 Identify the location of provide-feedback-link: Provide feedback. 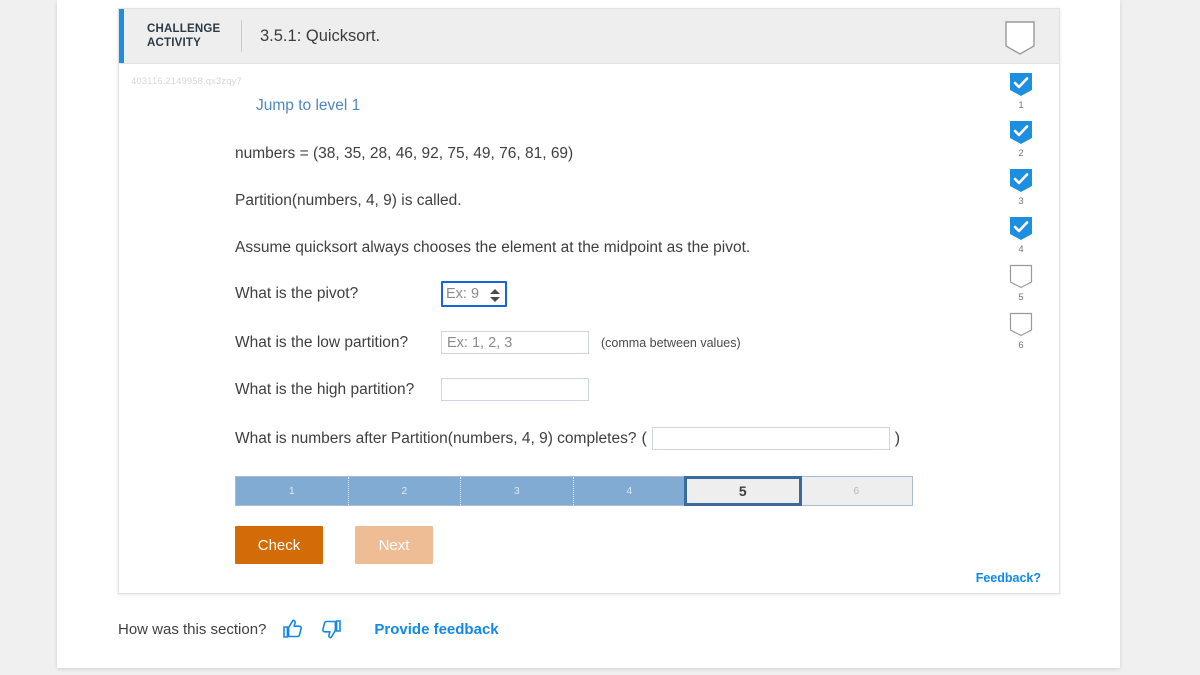
(436, 629).